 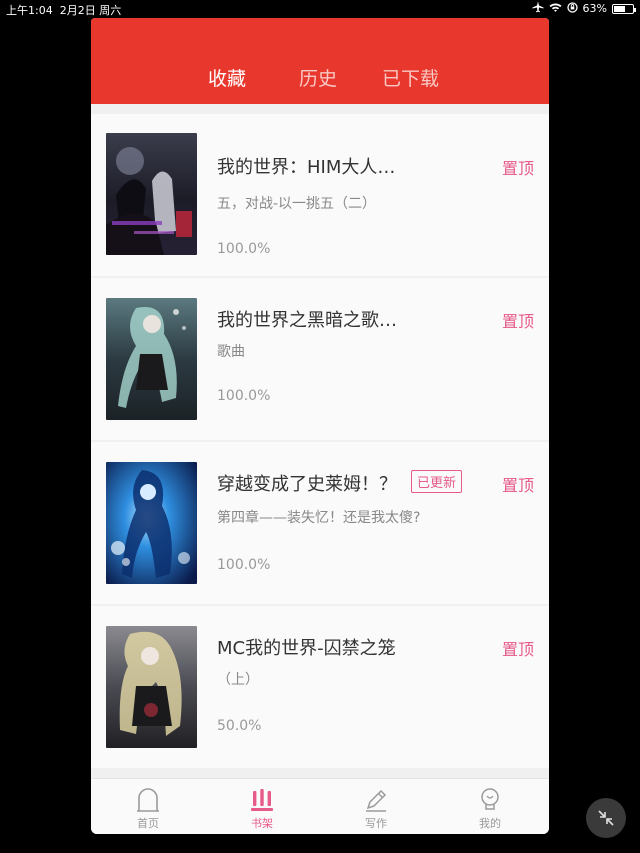 What do you see at coordinates (555, 9) in the screenshot?
I see `wifi-icon` at bounding box center [555, 9].